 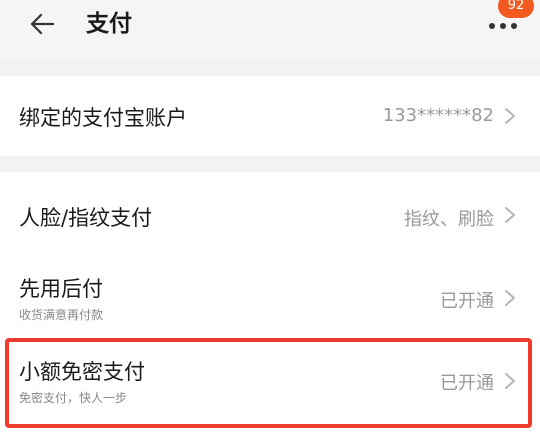 I want to click on page-title: 支付, so click(x=109, y=24).